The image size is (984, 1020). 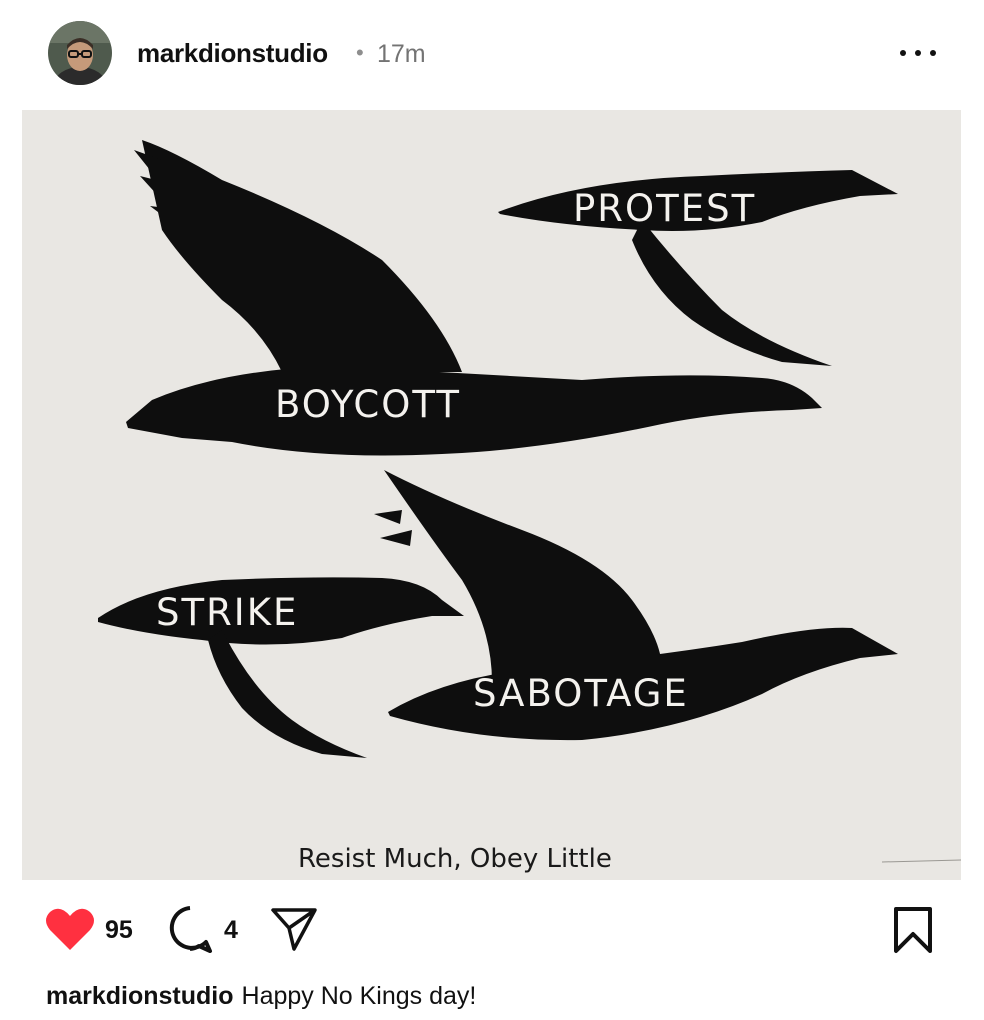 What do you see at coordinates (70, 929) in the screenshot?
I see `heart-icon` at bounding box center [70, 929].